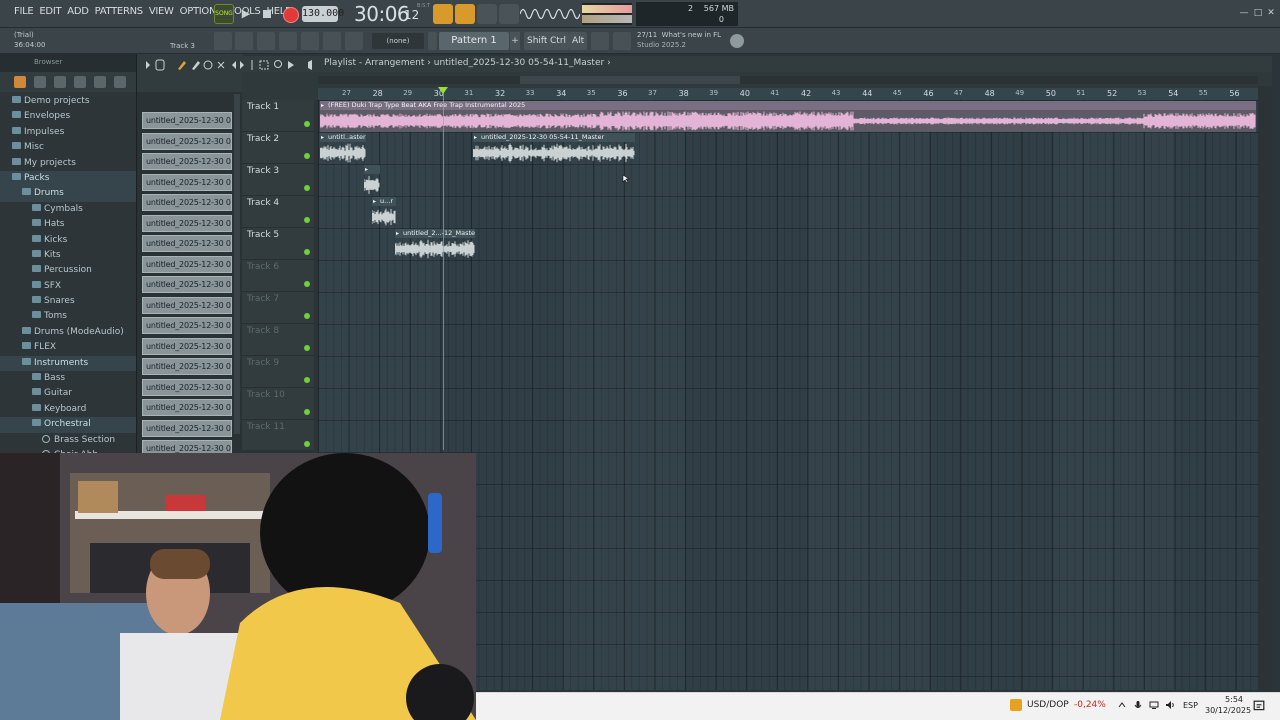  Describe the element at coordinates (384, 212) in the screenshot. I see `audio-clip-track4: u...r` at that location.